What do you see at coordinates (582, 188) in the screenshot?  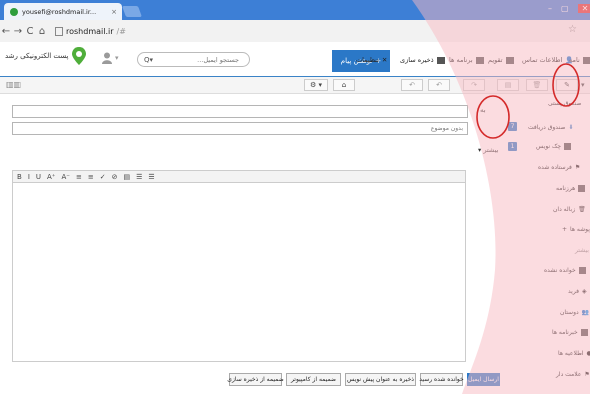 I see `spam-icon` at bounding box center [582, 188].